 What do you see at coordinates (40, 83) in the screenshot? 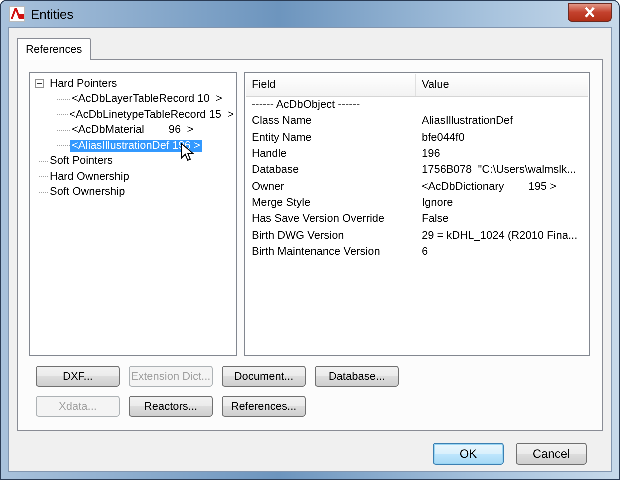
I see `collapse-icon` at bounding box center [40, 83].